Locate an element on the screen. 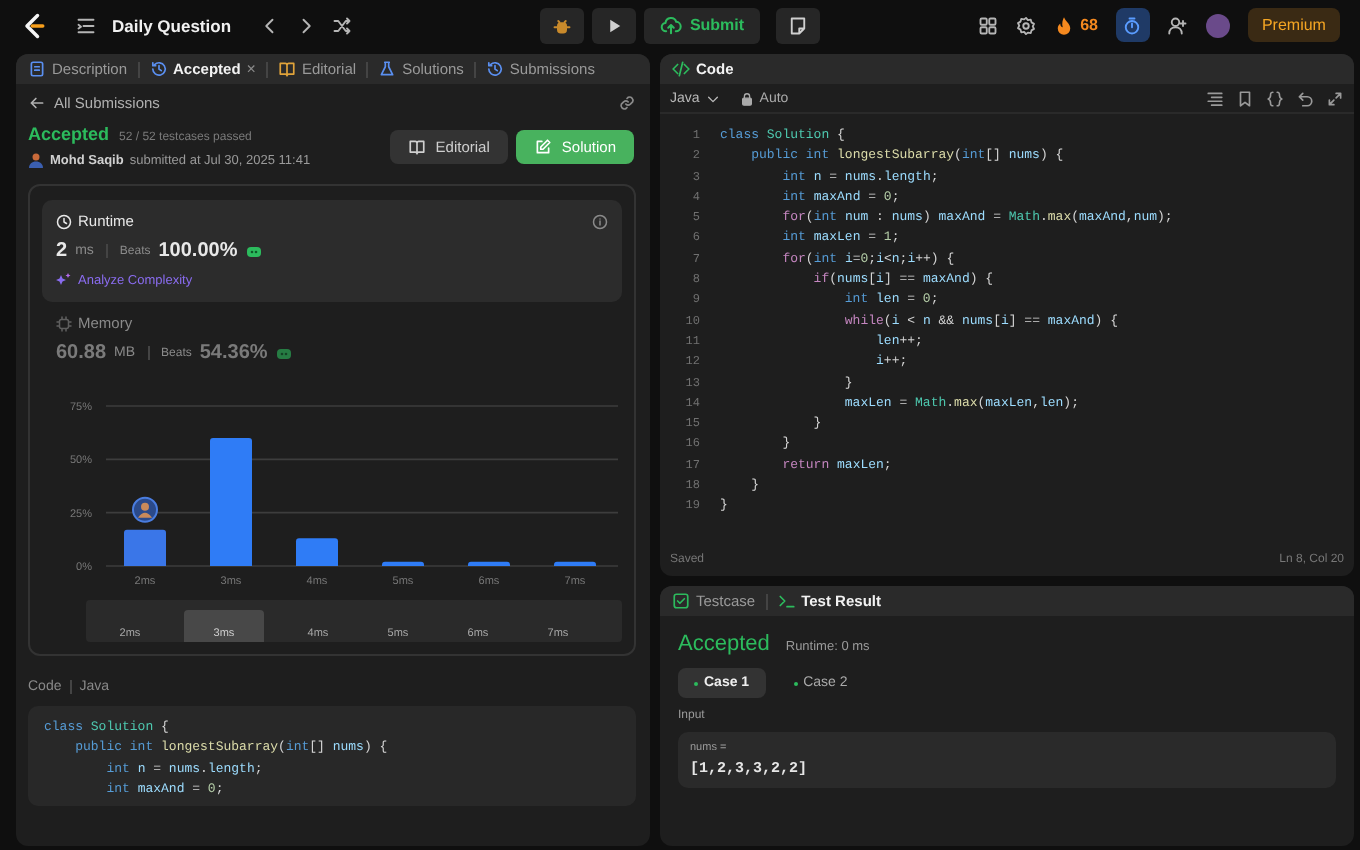  lock-icon is located at coordinates (746, 98).